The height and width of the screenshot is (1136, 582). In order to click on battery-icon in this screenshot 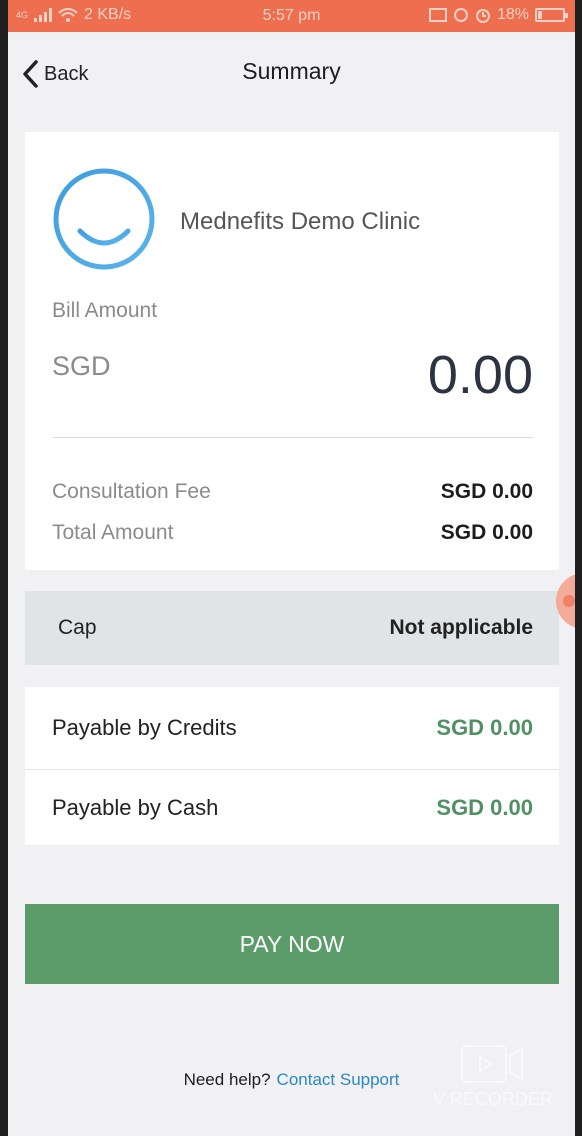, I will do `click(551, 15)`.